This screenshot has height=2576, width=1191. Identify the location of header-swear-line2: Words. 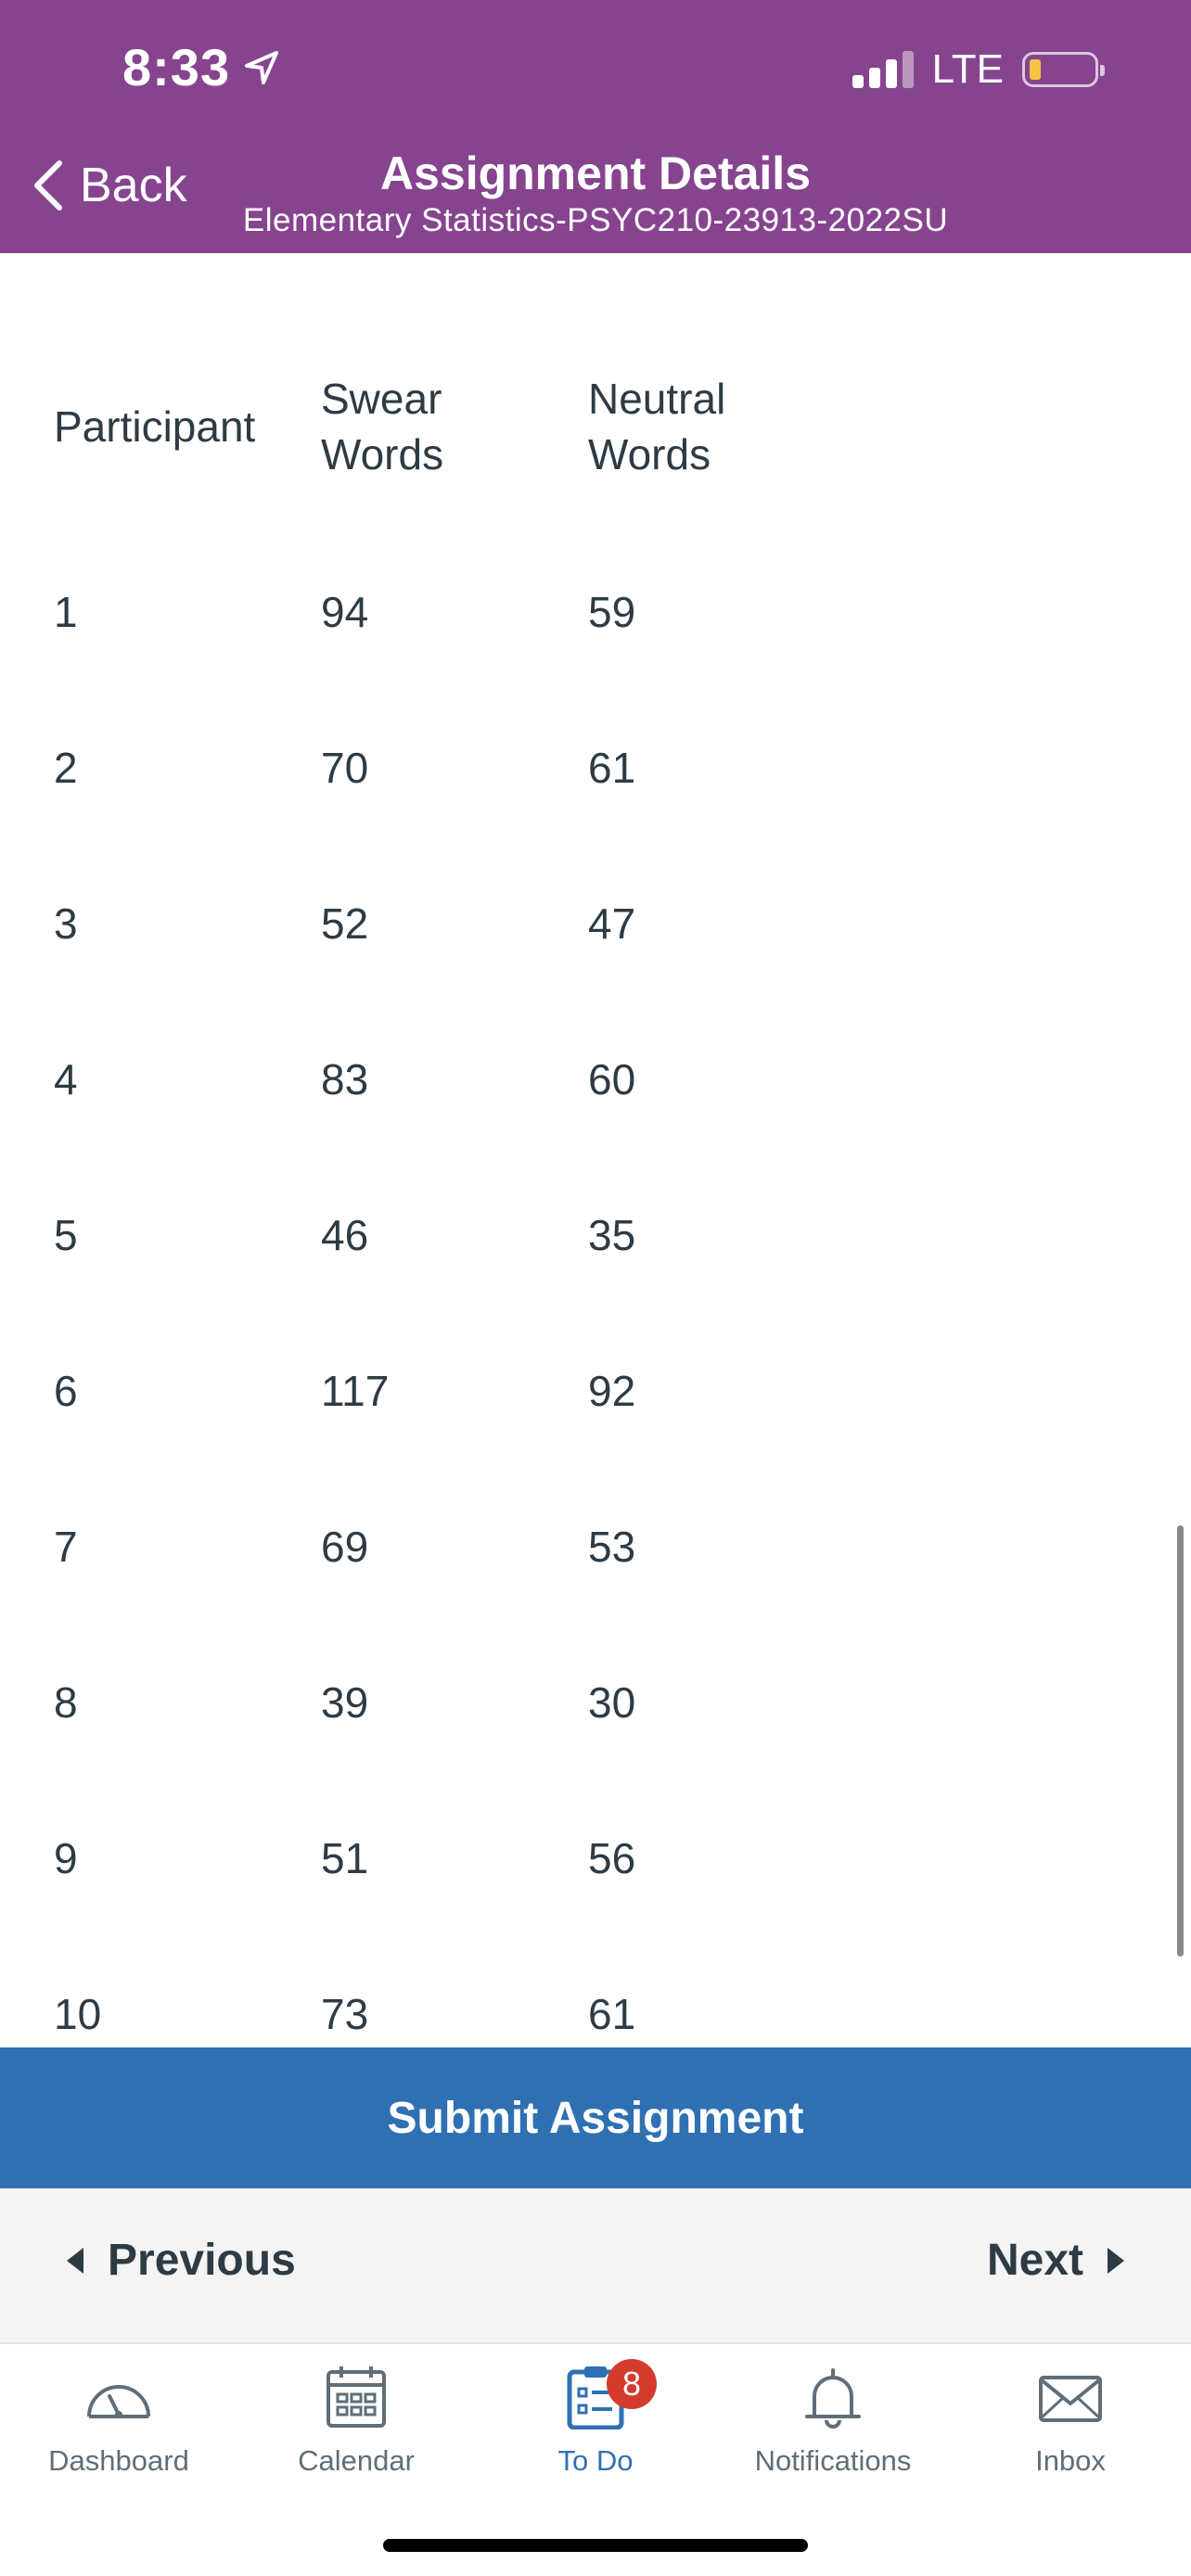
(382, 453).